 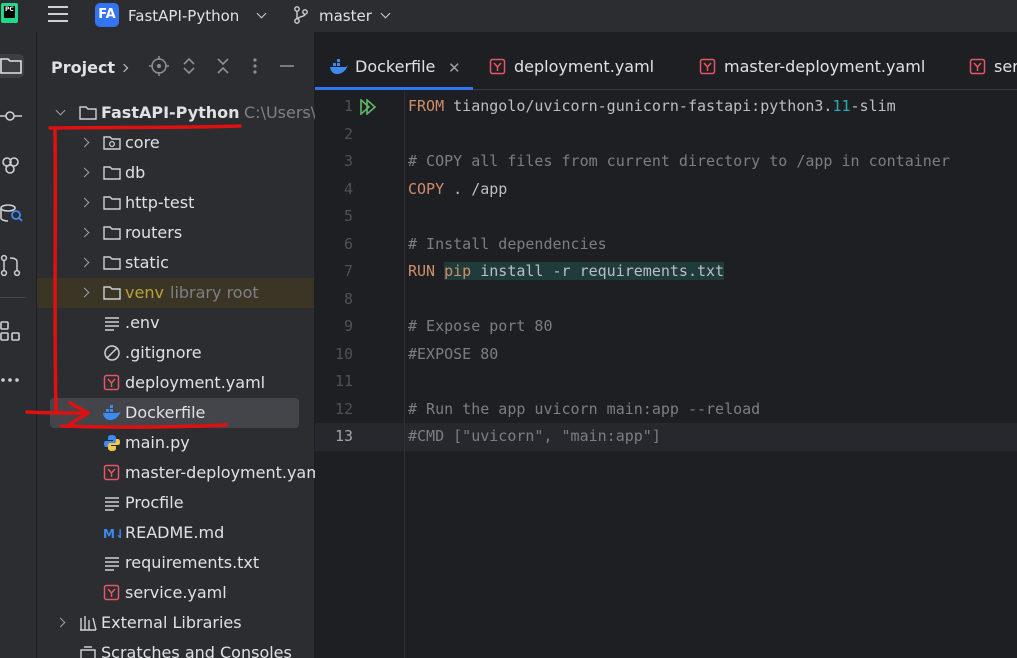 I want to click on code-line: # Install dependencies, so click(x=507, y=244).